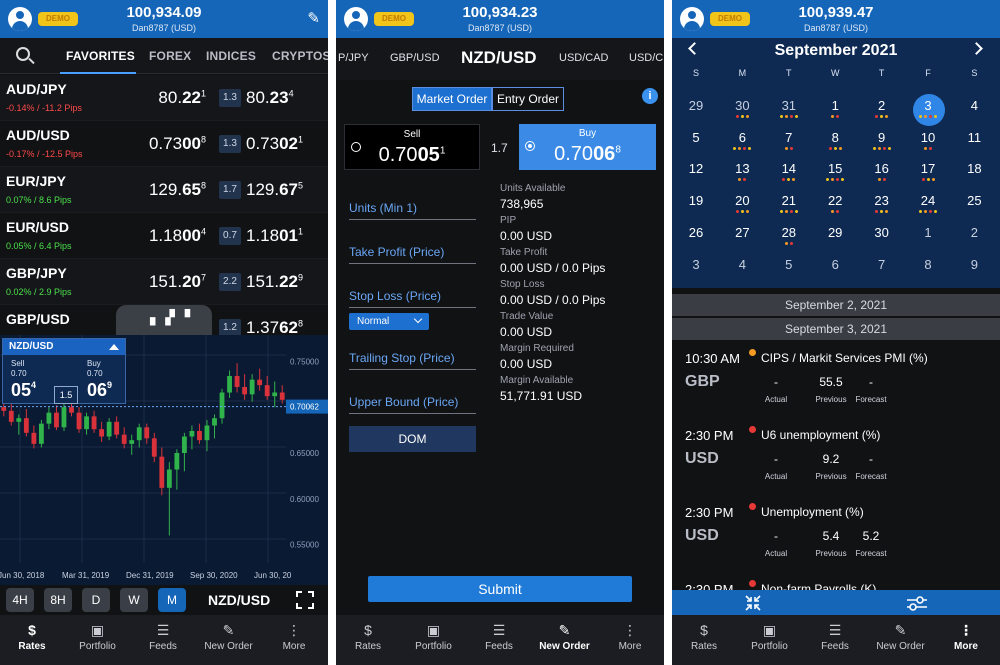 The height and width of the screenshot is (665, 1000). What do you see at coordinates (114, 347) in the screenshot?
I see `collapse-caret-icon` at bounding box center [114, 347].